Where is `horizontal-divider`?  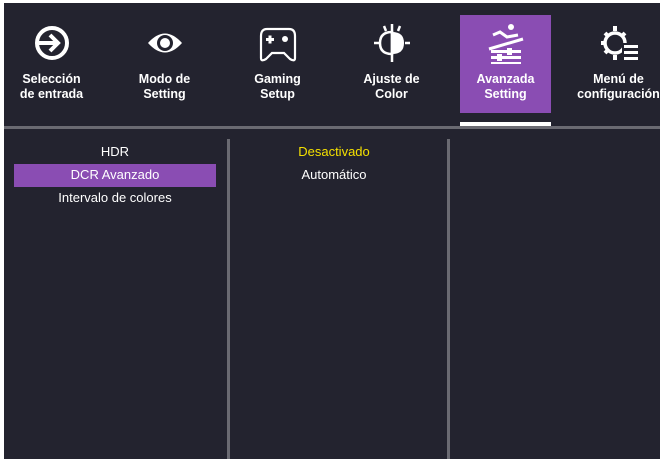
horizontal-divider is located at coordinates (332, 127).